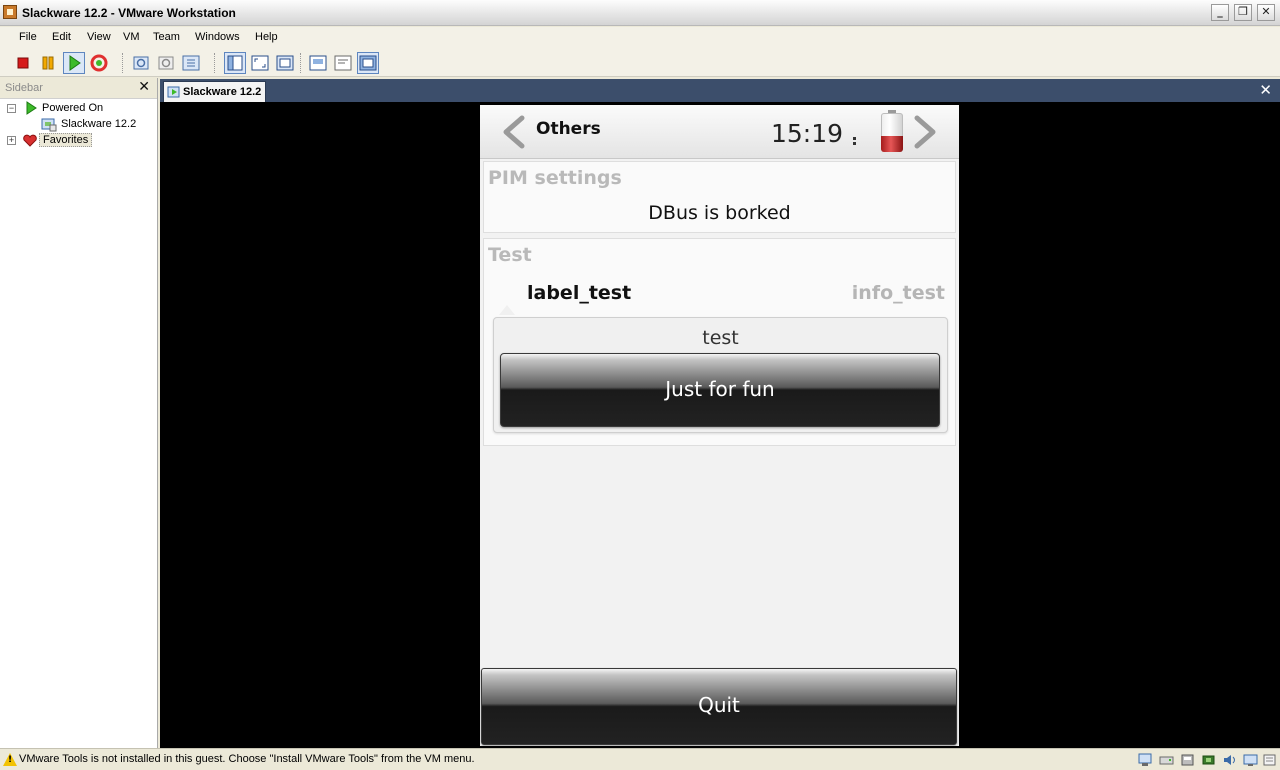 Image resolution: width=1280 pixels, height=770 pixels. I want to click on snapshot-icon, so click(141, 63).